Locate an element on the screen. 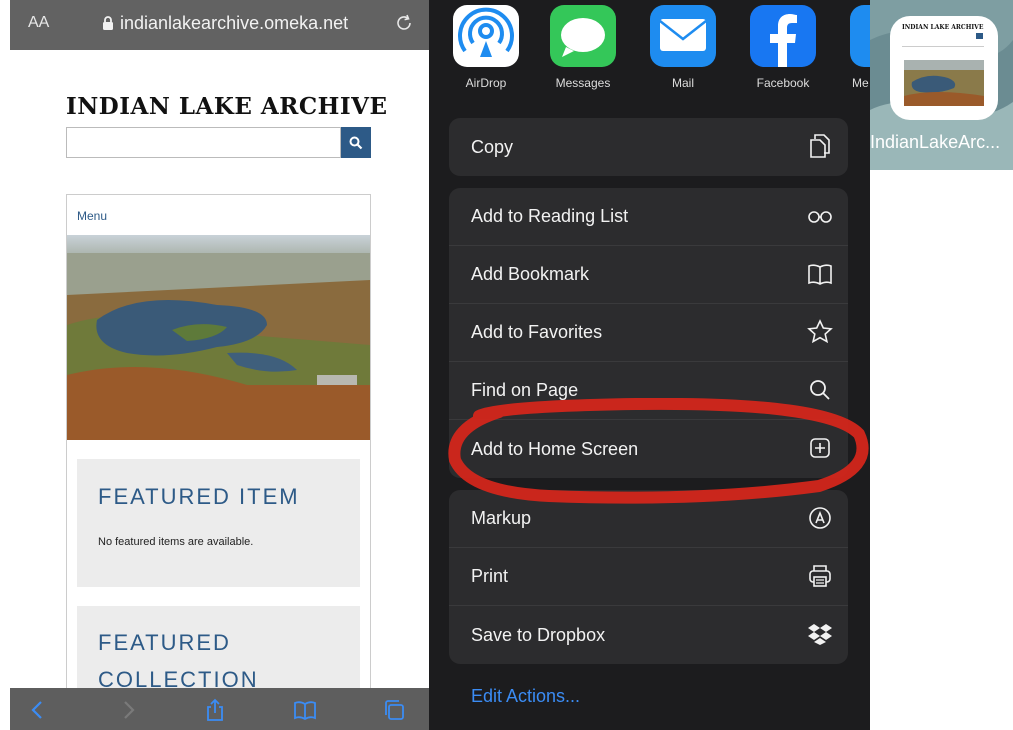 Image resolution: width=1013 pixels, height=730 pixels. forward-icon is located at coordinates (128, 710).